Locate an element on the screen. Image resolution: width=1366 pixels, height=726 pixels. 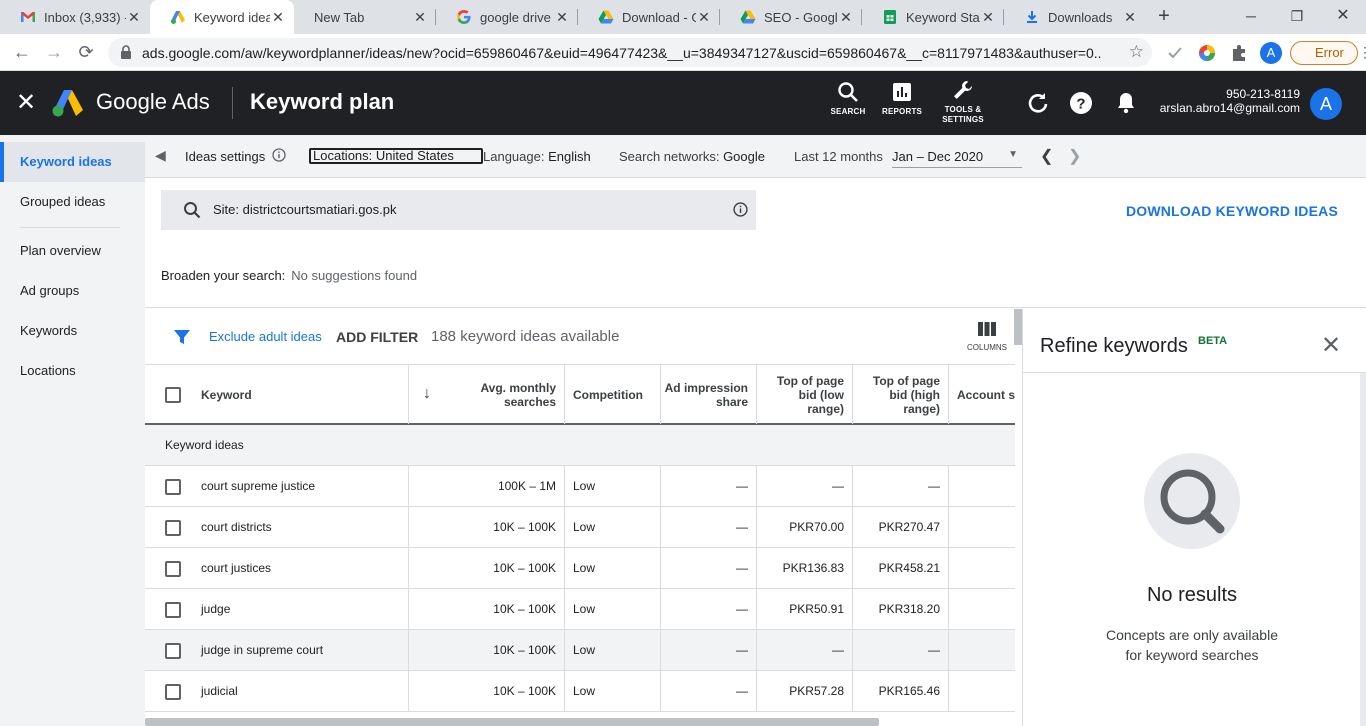
refine-title: Refine keywords is located at coordinates (1114, 346).